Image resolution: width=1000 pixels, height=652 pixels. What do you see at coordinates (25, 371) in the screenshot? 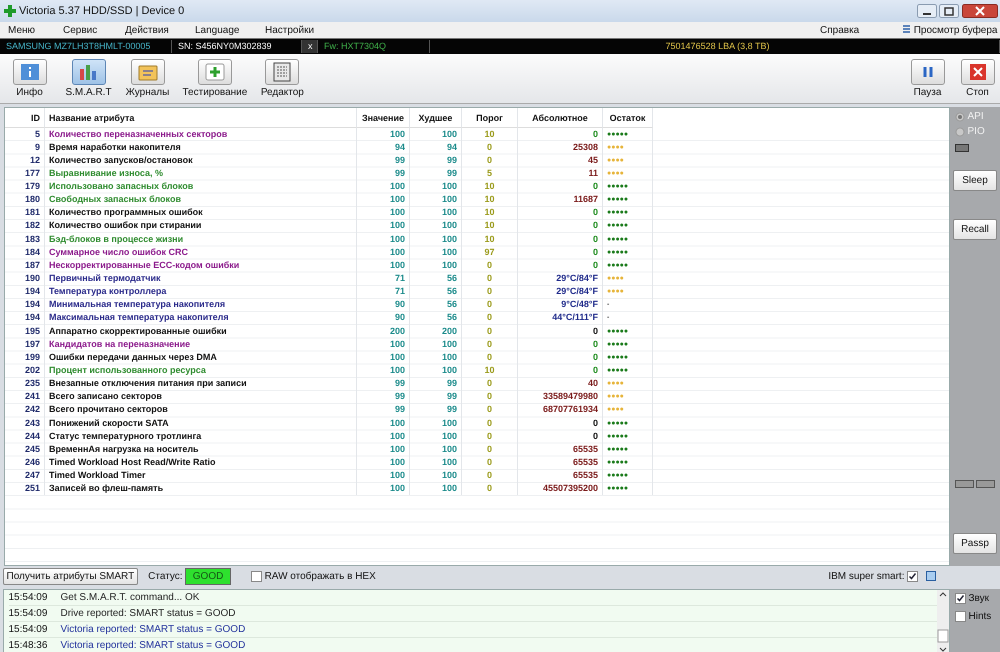
I see `table-cell: 202` at bounding box center [25, 371].